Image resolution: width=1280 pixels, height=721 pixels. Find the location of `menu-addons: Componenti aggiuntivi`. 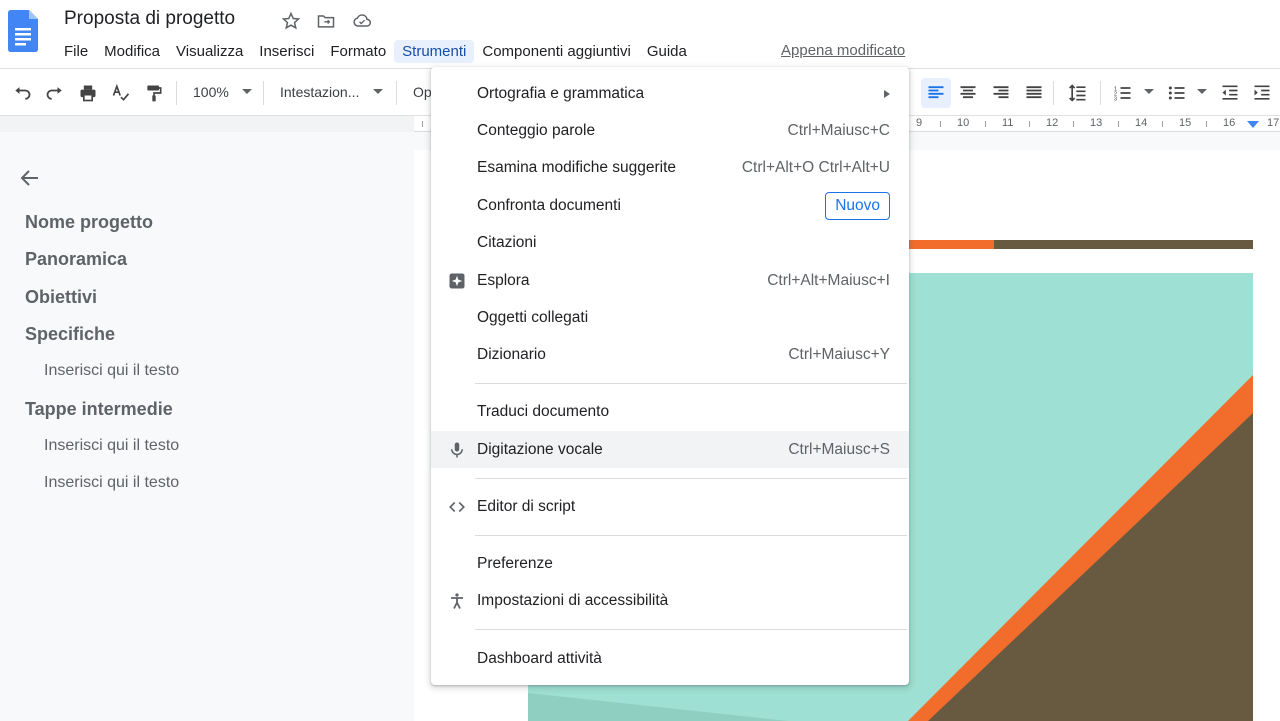

menu-addons: Componenti aggiuntivi is located at coordinates (556, 51).